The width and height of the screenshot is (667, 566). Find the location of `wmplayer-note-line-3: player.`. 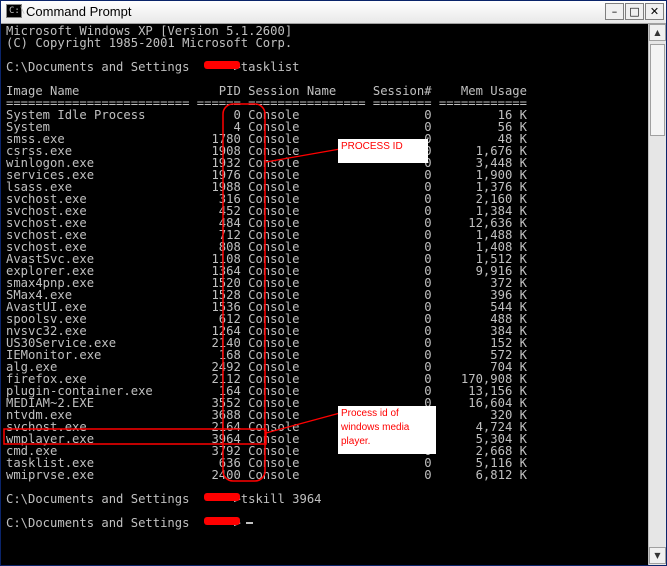

wmplayer-note-line-3: player. is located at coordinates (356, 441).